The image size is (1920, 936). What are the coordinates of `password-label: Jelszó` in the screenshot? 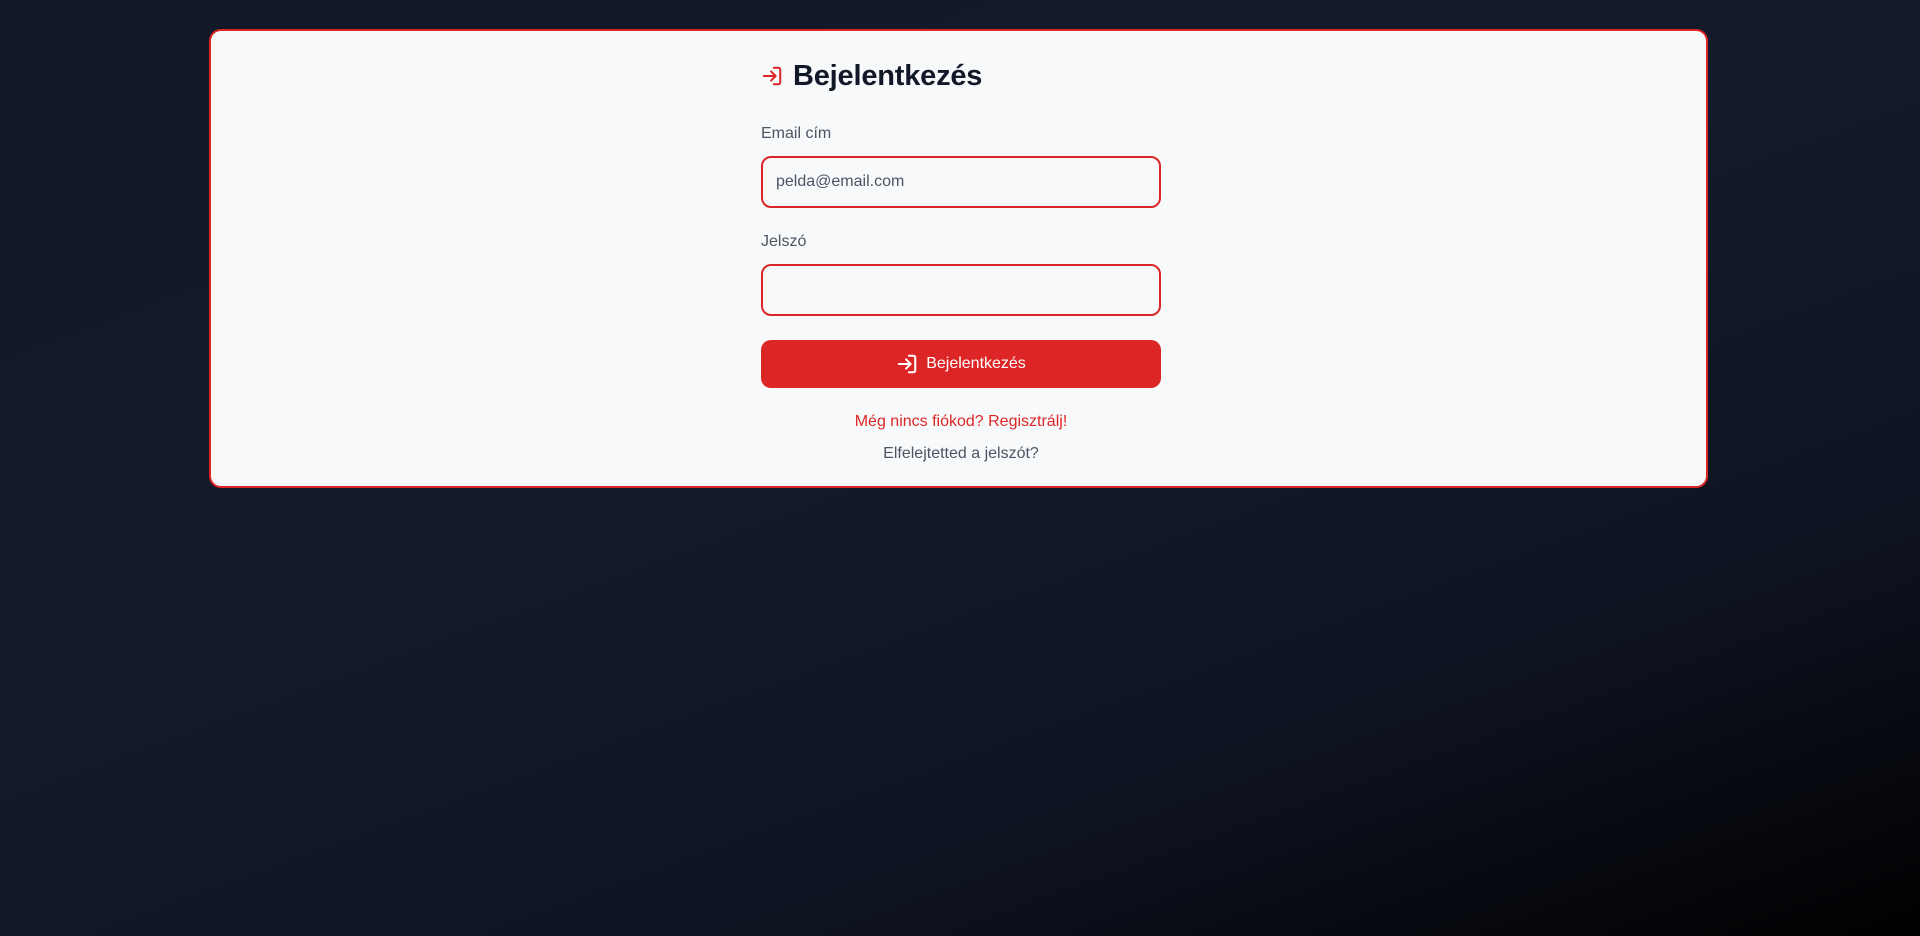 It's located at (784, 241).